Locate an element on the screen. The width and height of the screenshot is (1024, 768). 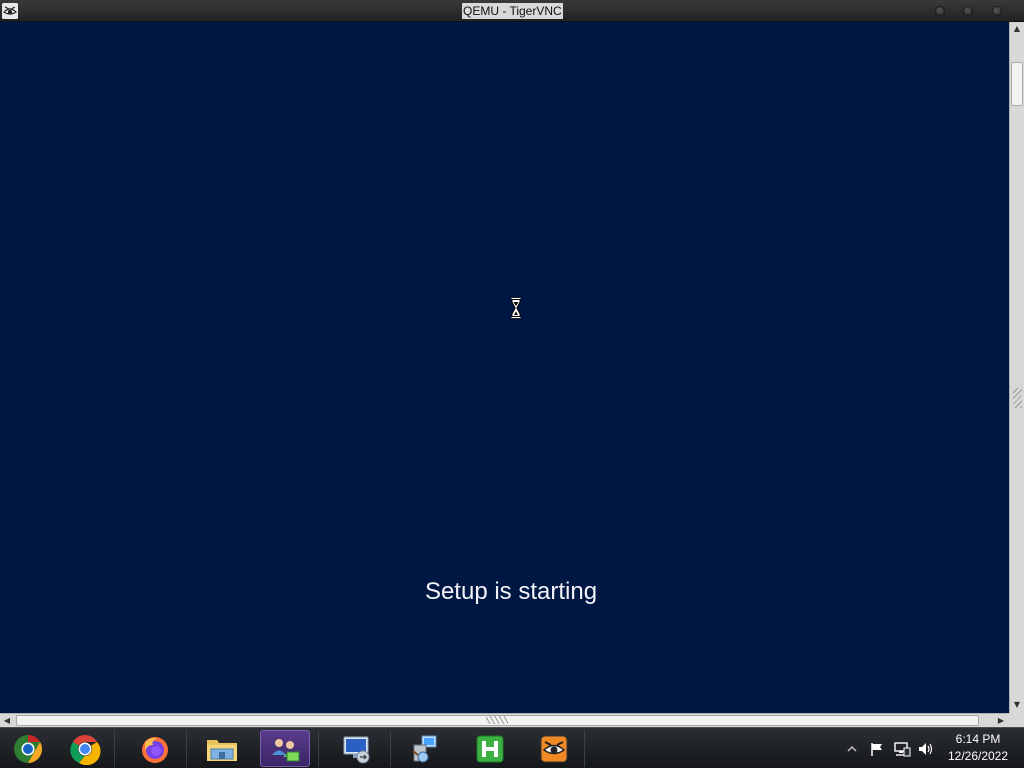
volume-icon is located at coordinates (926, 749).